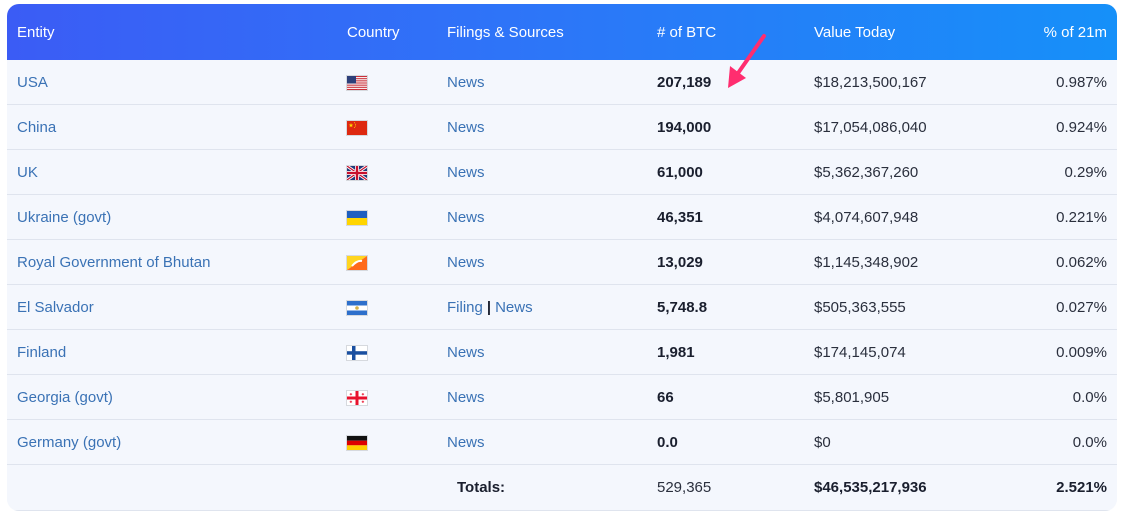 Image resolution: width=1124 pixels, height=514 pixels. What do you see at coordinates (562, 442) in the screenshot?
I see `table-row: Germany (govt) News 0.0 $0 0.0%` at bounding box center [562, 442].